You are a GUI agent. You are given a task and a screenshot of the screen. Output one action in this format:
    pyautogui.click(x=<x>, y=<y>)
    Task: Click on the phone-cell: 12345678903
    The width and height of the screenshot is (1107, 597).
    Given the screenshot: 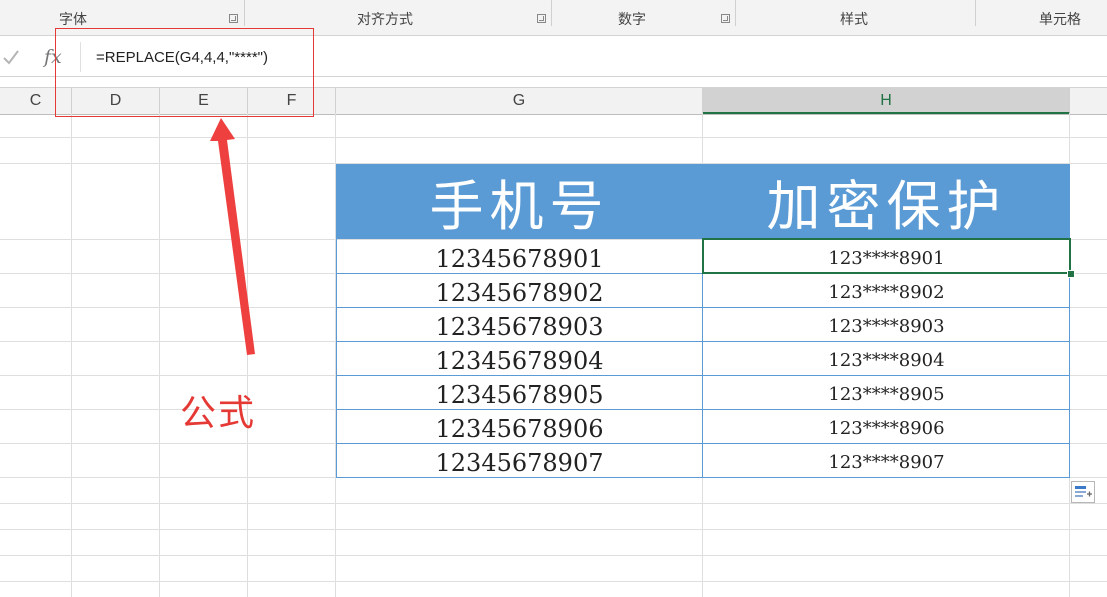 What is the action you would take?
    pyautogui.click(x=519, y=325)
    